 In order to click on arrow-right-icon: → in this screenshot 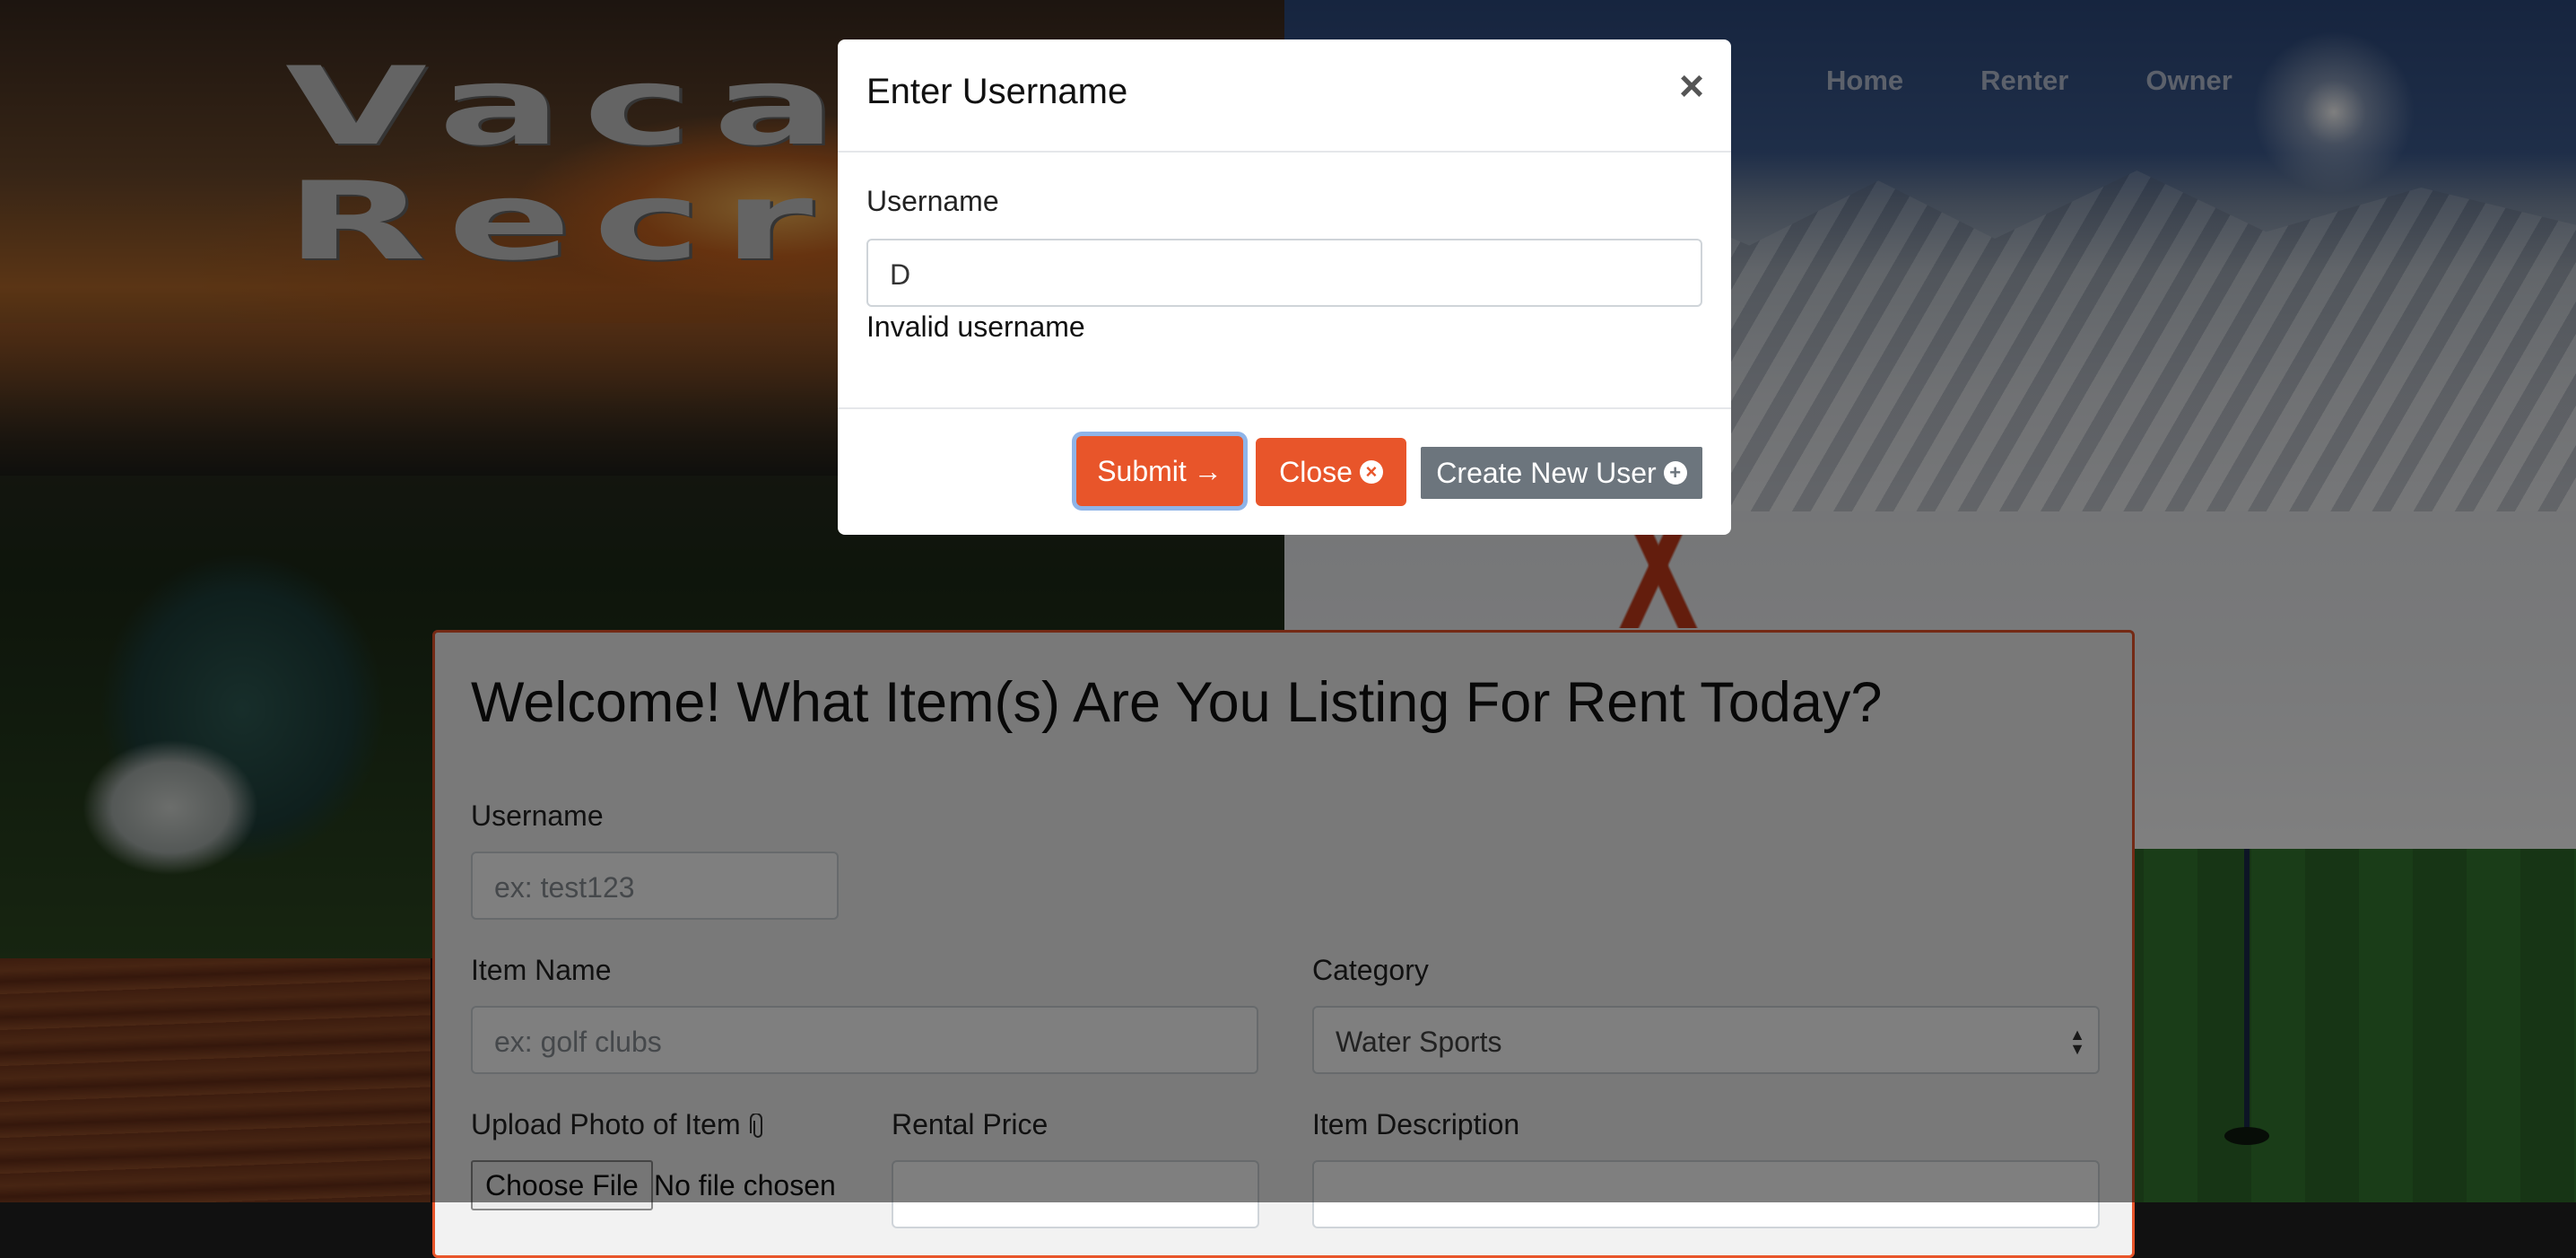, I will do `click(1208, 471)`.